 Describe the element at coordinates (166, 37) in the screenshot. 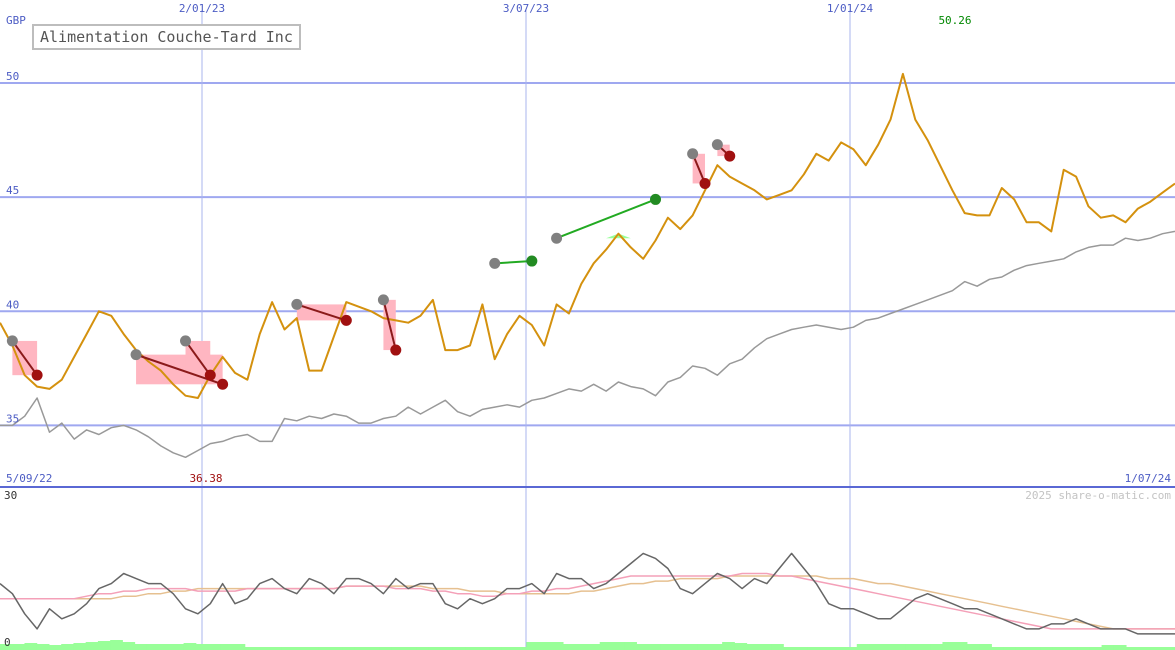

I see `chart-title: Alimentation Couche-Tard Inc` at that location.